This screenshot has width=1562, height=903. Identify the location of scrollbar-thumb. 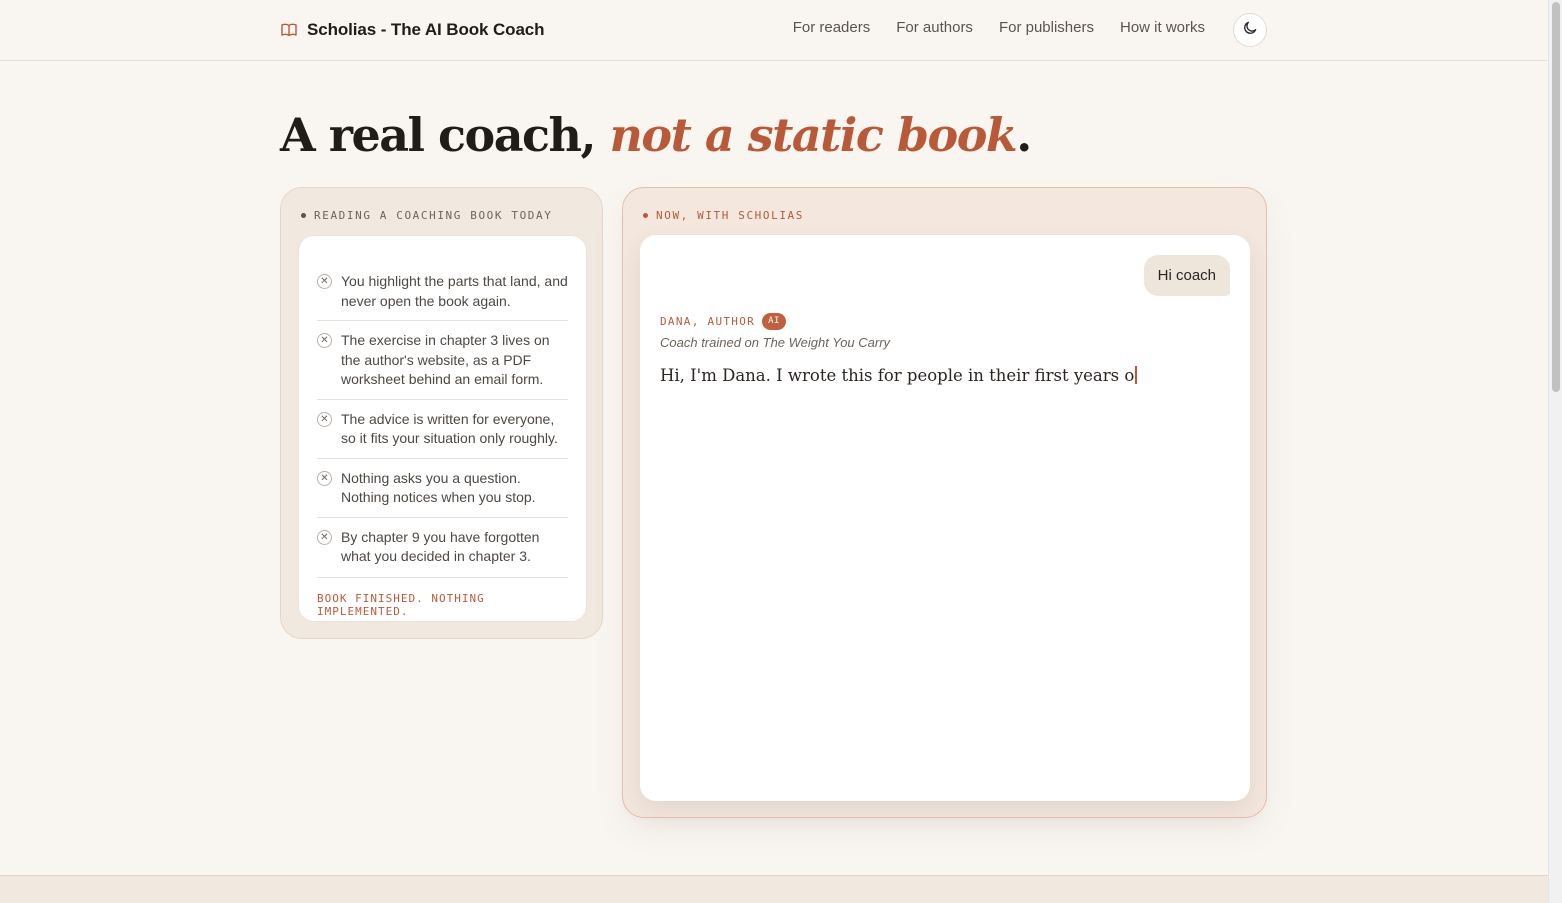
(1556, 197).